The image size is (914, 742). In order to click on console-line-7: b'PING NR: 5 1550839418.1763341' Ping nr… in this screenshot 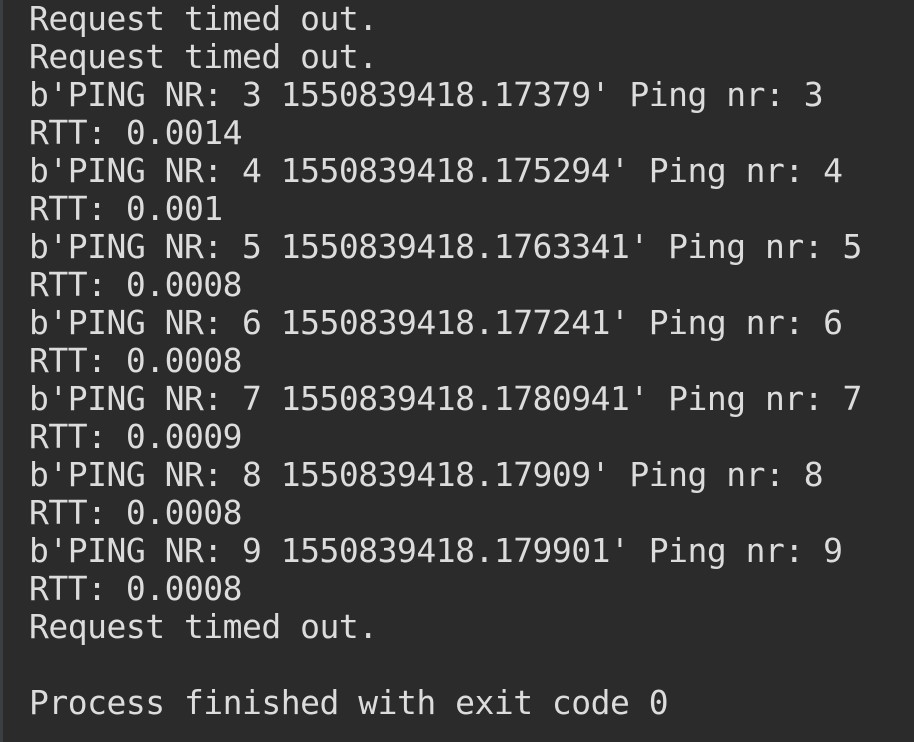, I will do `click(445, 246)`.